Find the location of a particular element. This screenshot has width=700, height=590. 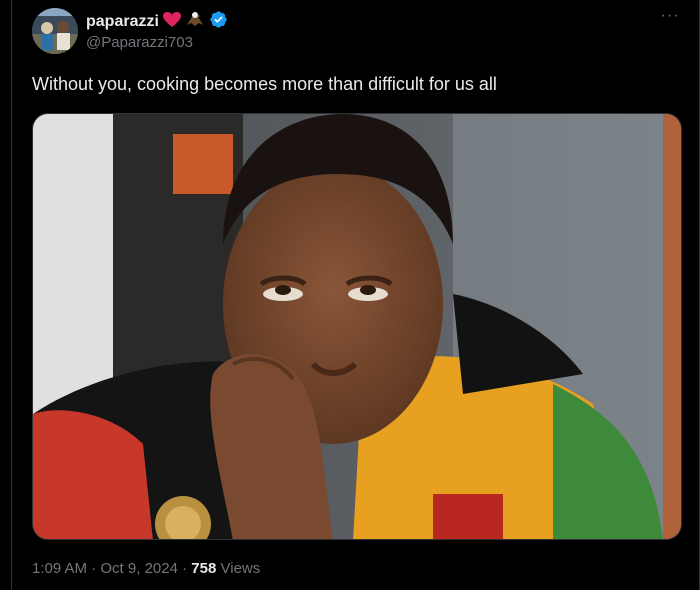

user-names: paparazzi @Paparazzi703 is located at coordinates (157, 30).